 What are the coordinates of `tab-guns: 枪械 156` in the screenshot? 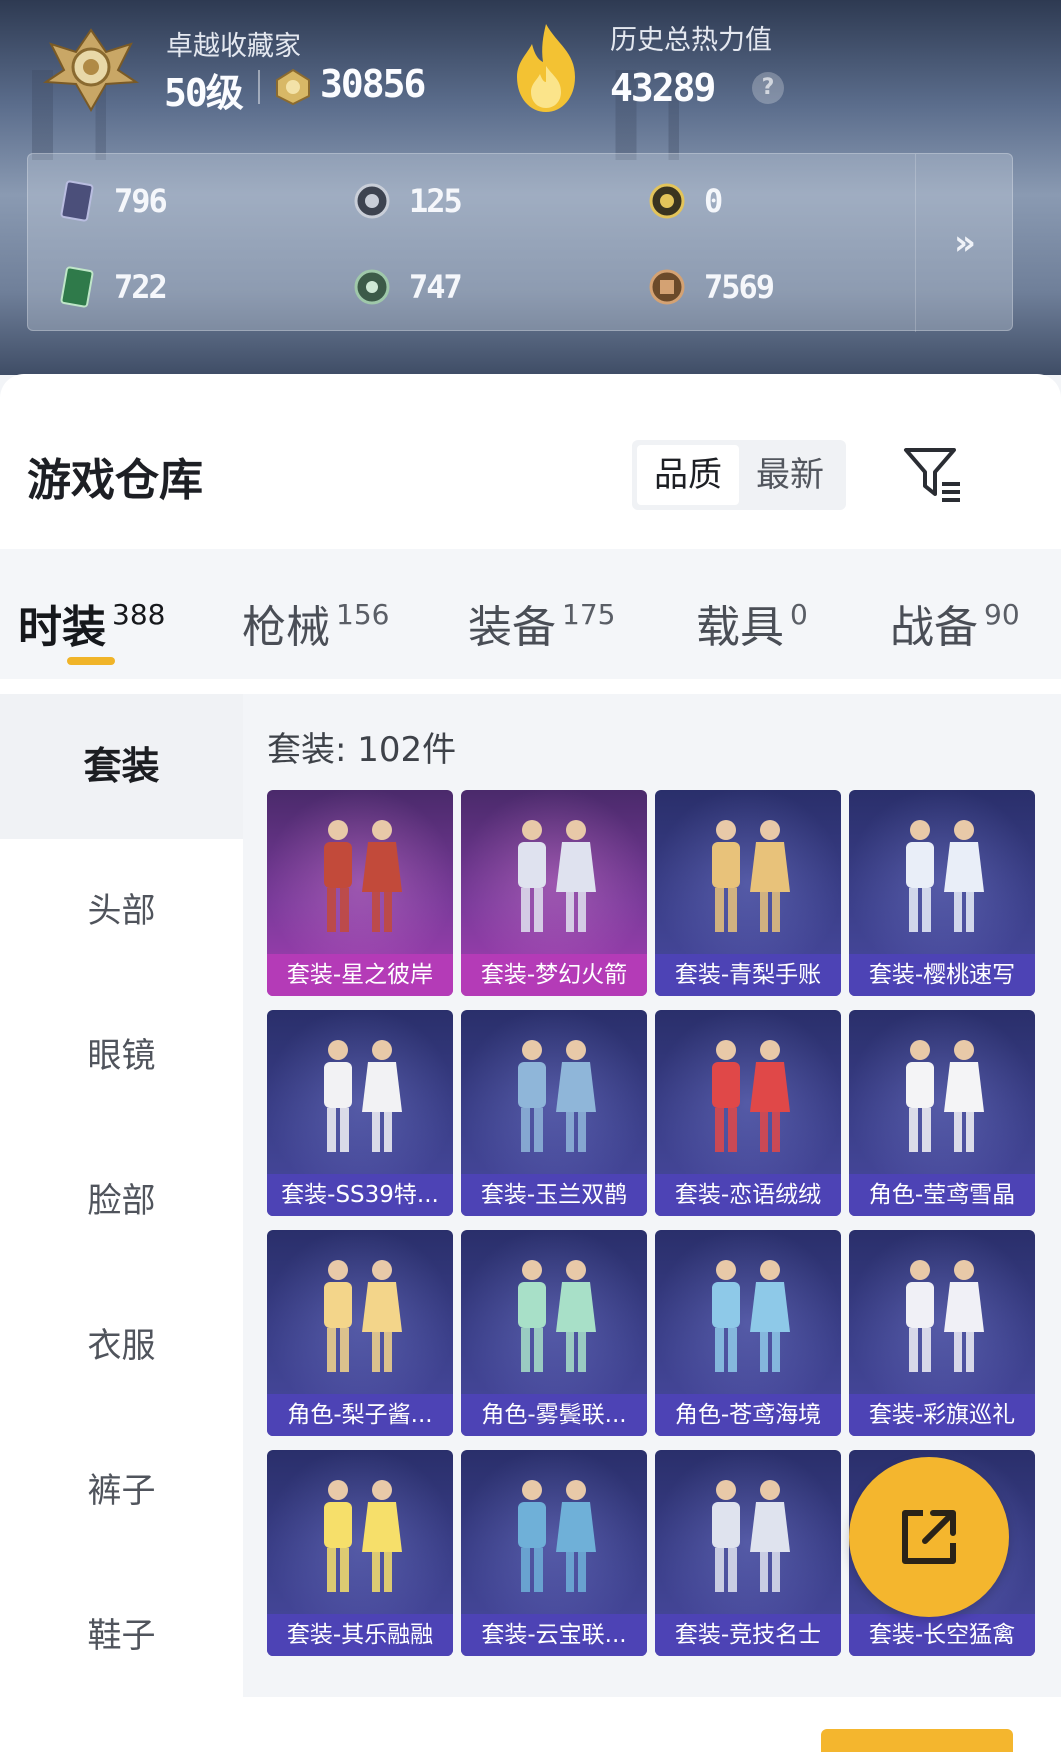 It's located at (315, 623).